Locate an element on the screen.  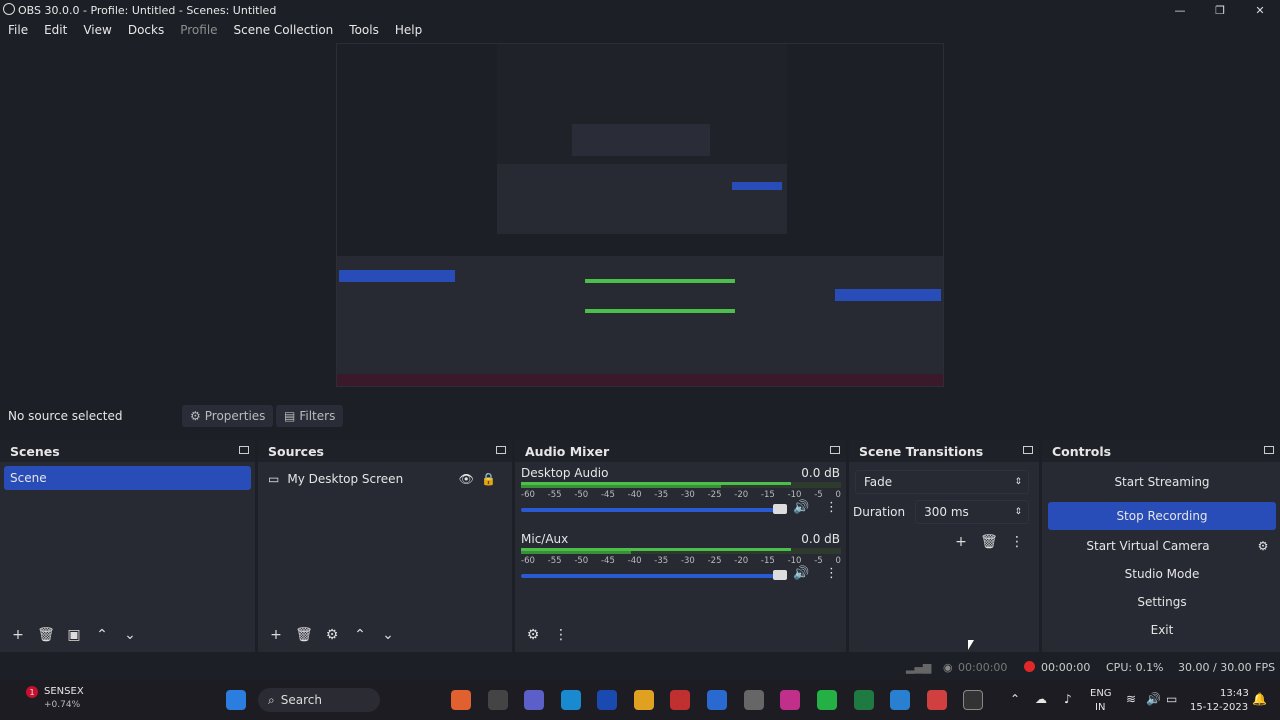
rec-time: 00:00:00 is located at coordinates (1066, 667).